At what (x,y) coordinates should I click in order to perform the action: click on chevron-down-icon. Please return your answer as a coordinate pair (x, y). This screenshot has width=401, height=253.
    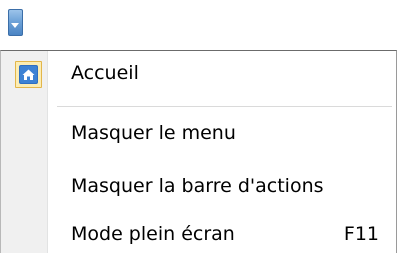
    Looking at the image, I should click on (15, 25).